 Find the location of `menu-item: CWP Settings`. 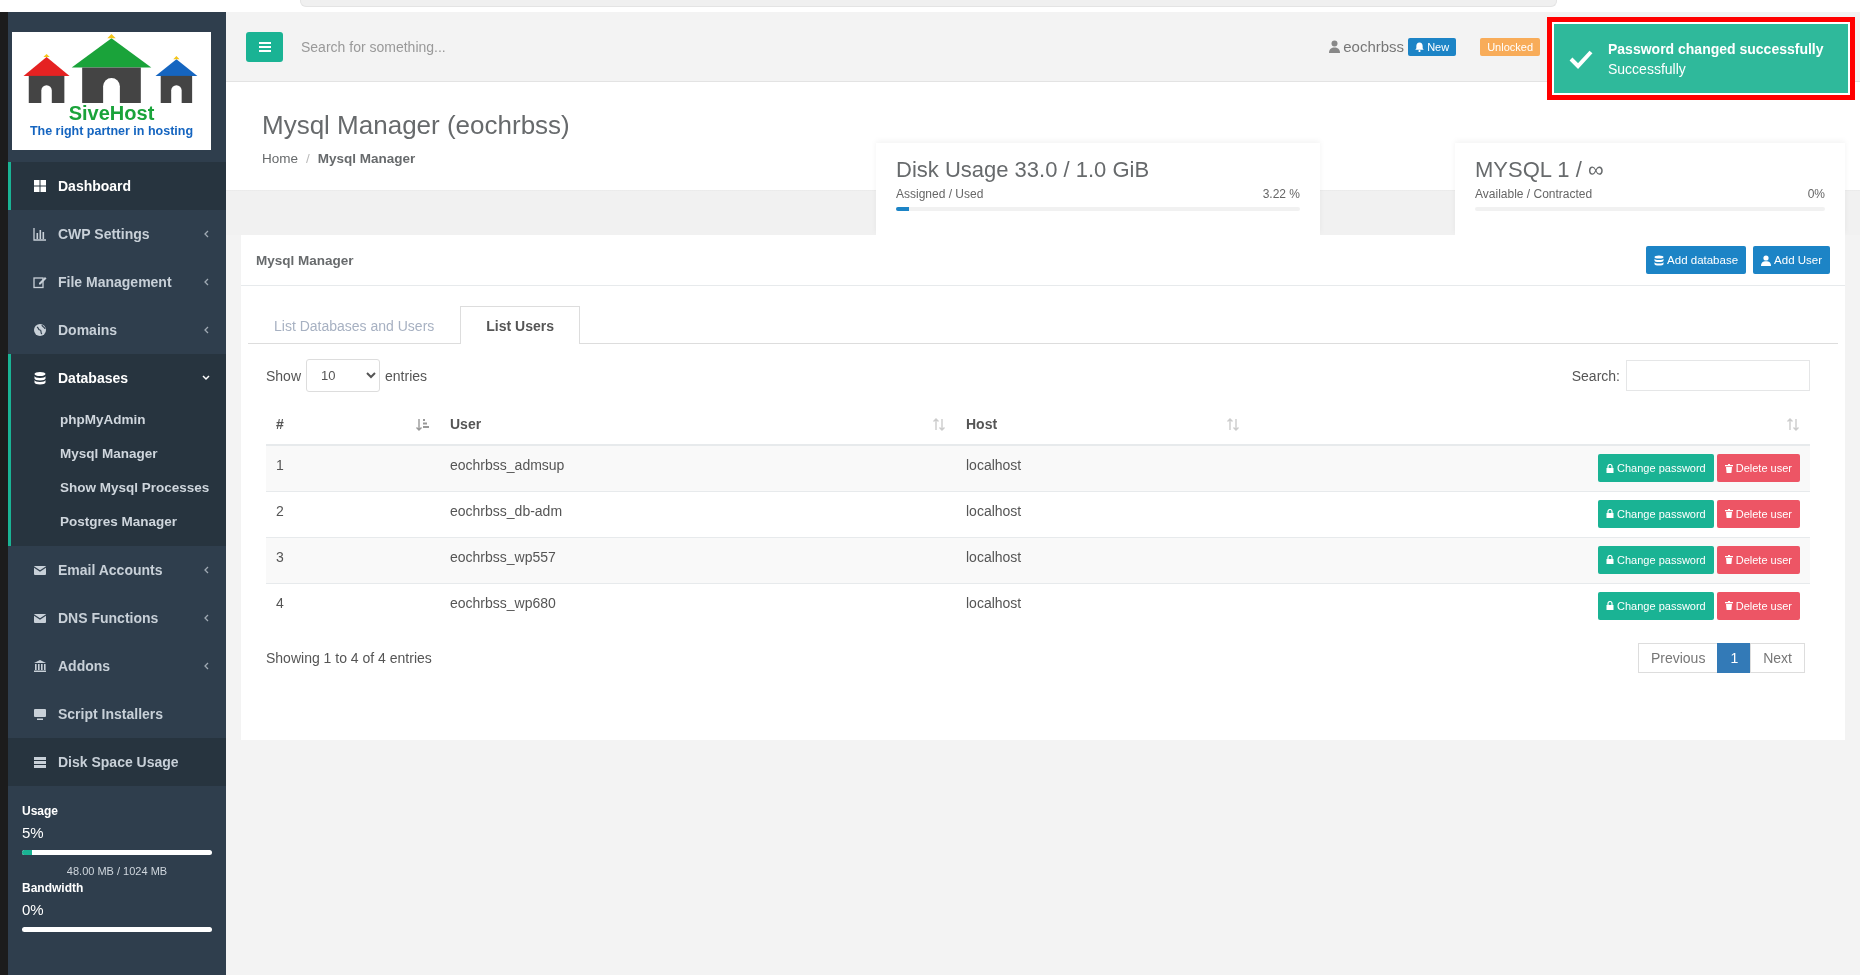

menu-item: CWP Settings is located at coordinates (117, 234).